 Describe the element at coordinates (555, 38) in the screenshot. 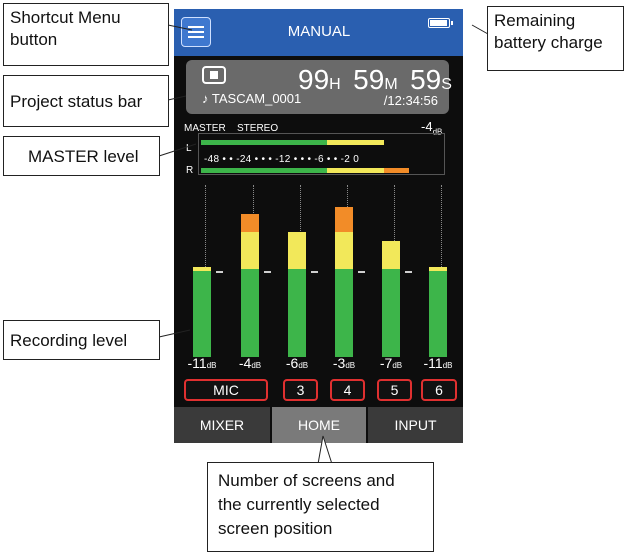

I see `callout-battery: Remaining battery charge` at that location.